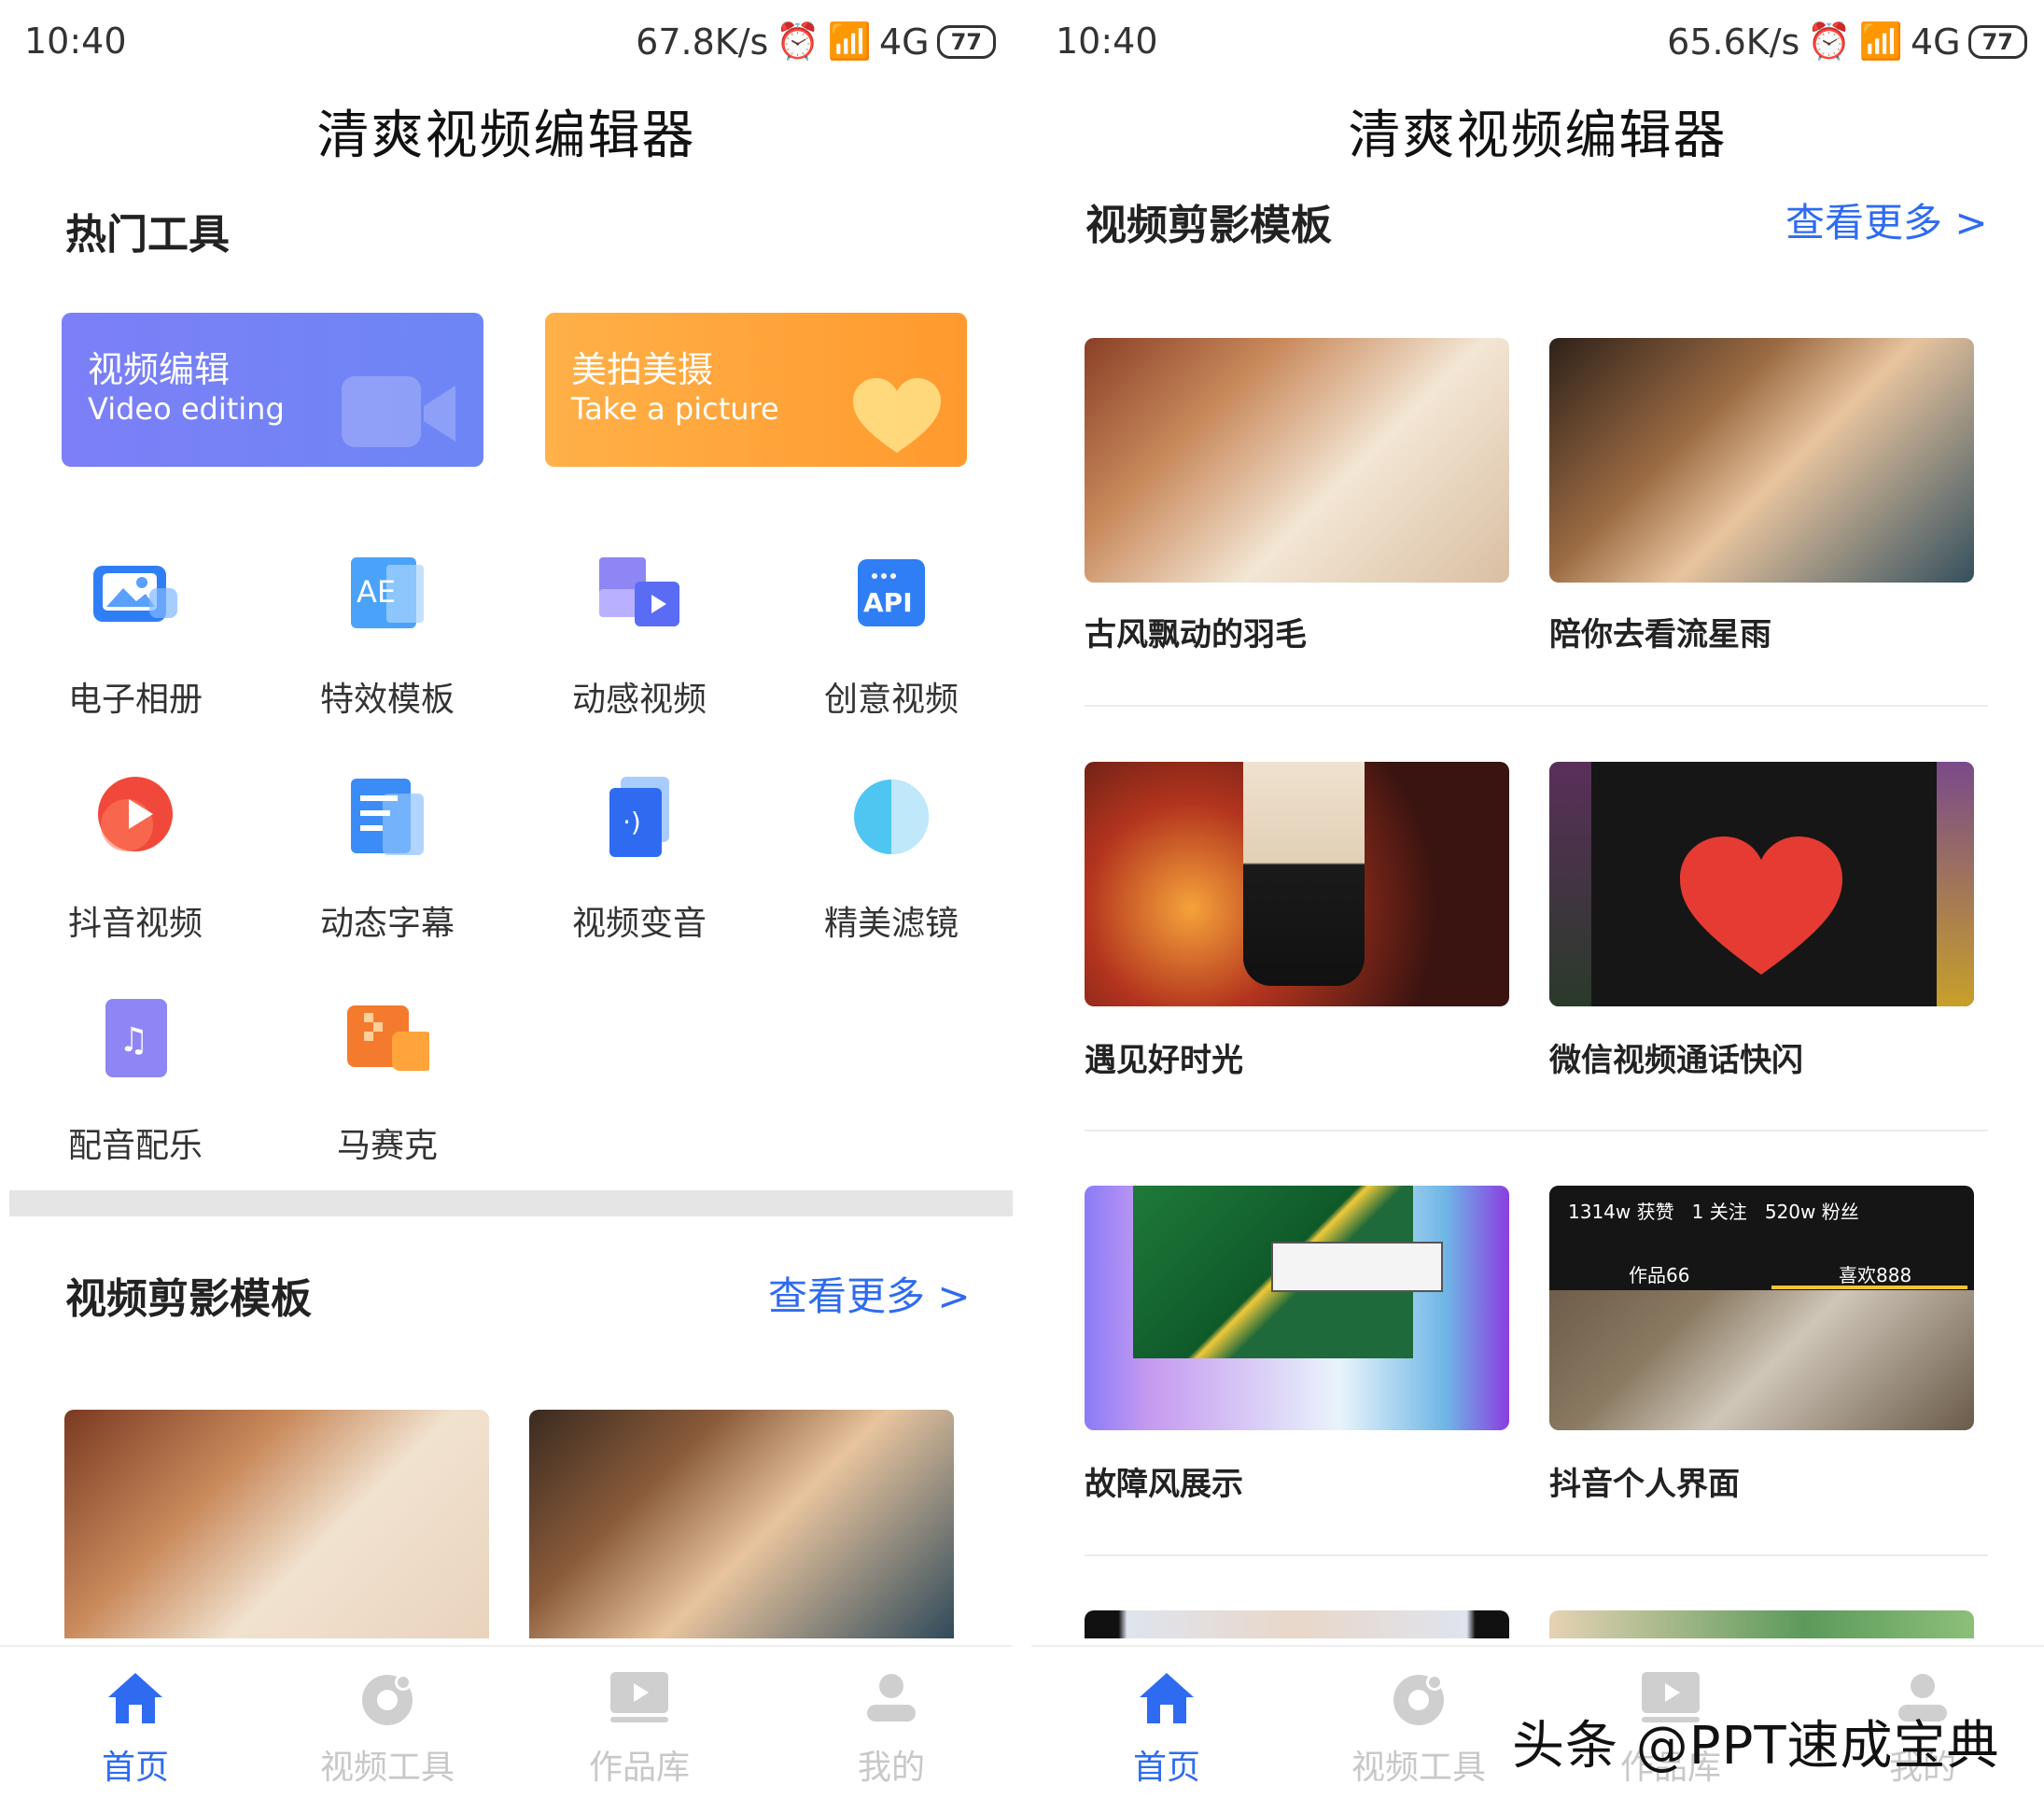  What do you see at coordinates (135, 817) in the screenshot?
I see `play-circle-icon` at bounding box center [135, 817].